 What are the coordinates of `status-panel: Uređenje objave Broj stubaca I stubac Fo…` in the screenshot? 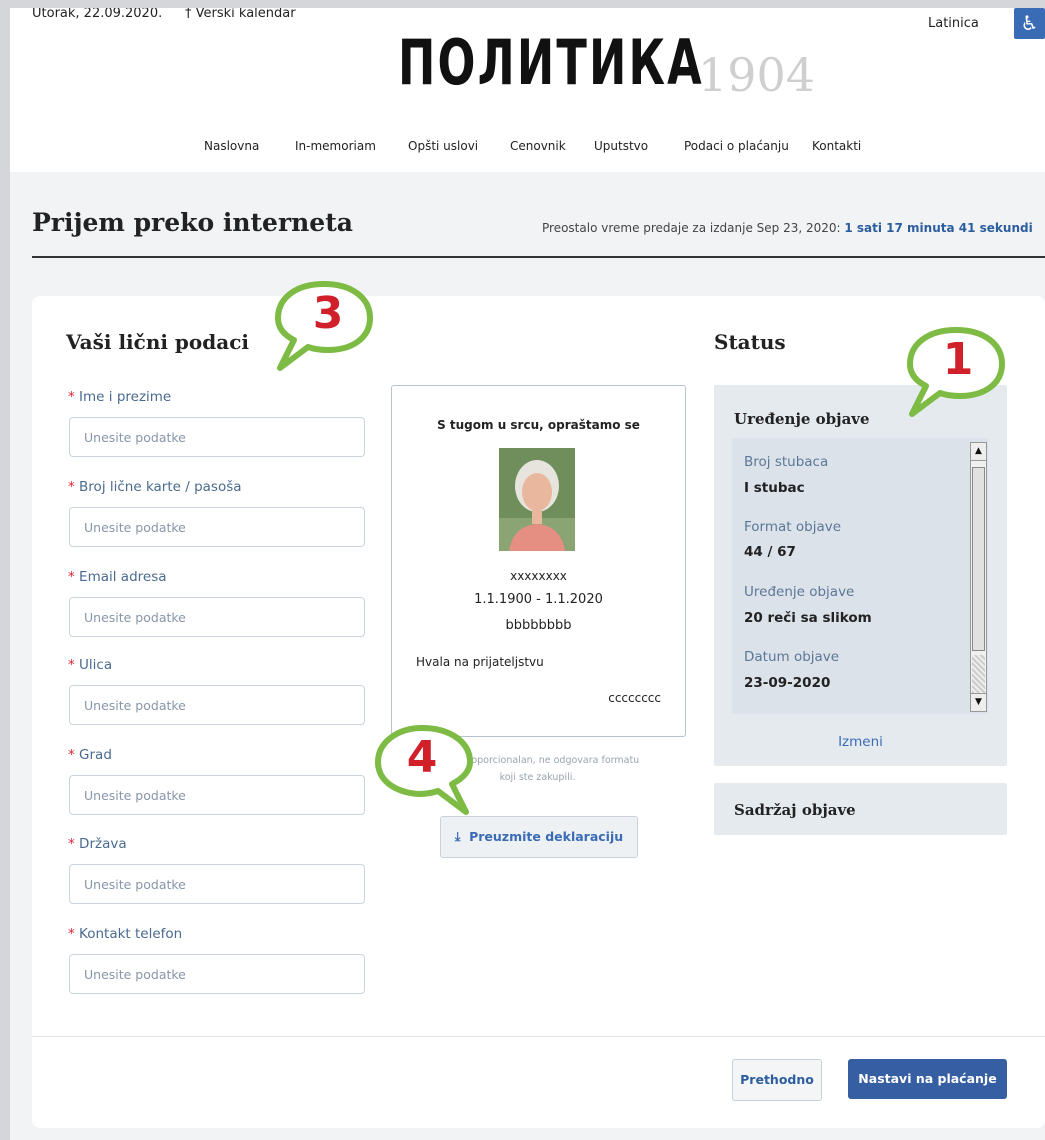 It's located at (860, 575).